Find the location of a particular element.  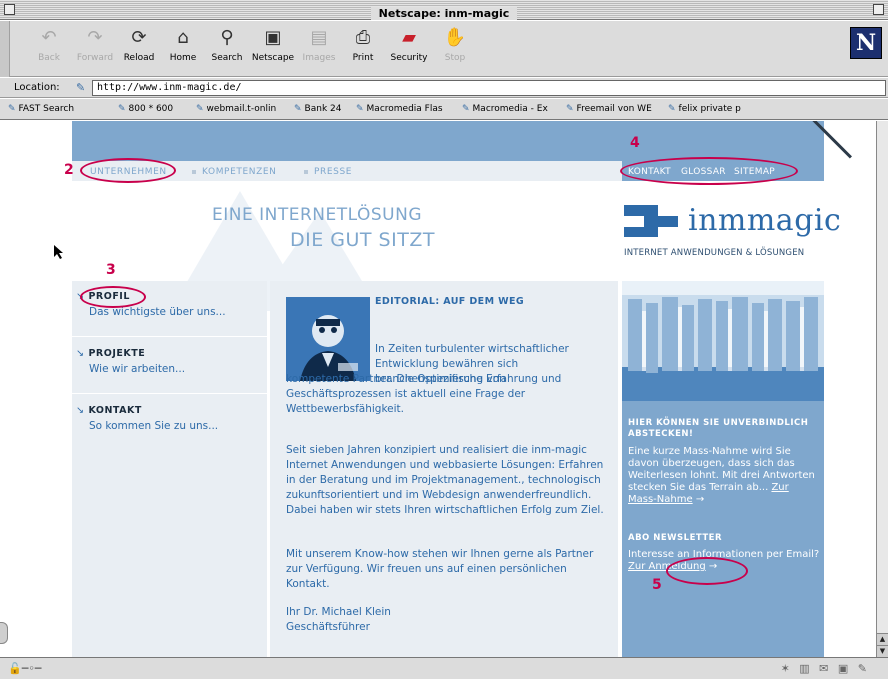

nav-presse: PRESSE is located at coordinates (328, 172).